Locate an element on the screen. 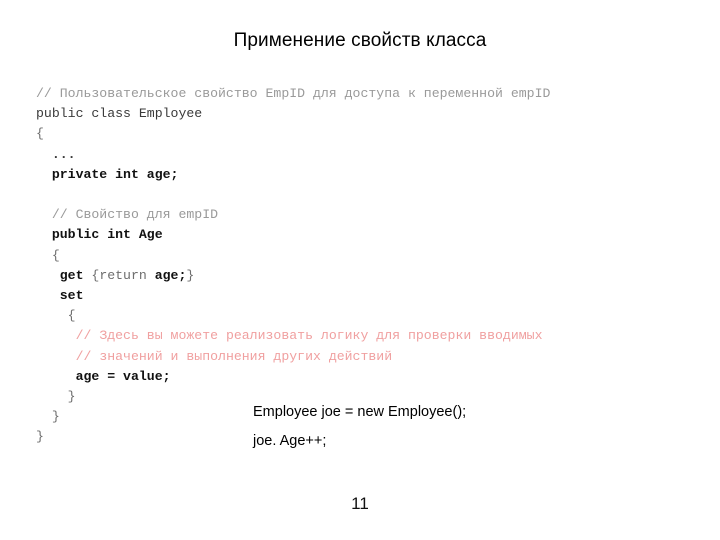 This screenshot has height=540, width=720. code-line: set is located at coordinates (366, 296).